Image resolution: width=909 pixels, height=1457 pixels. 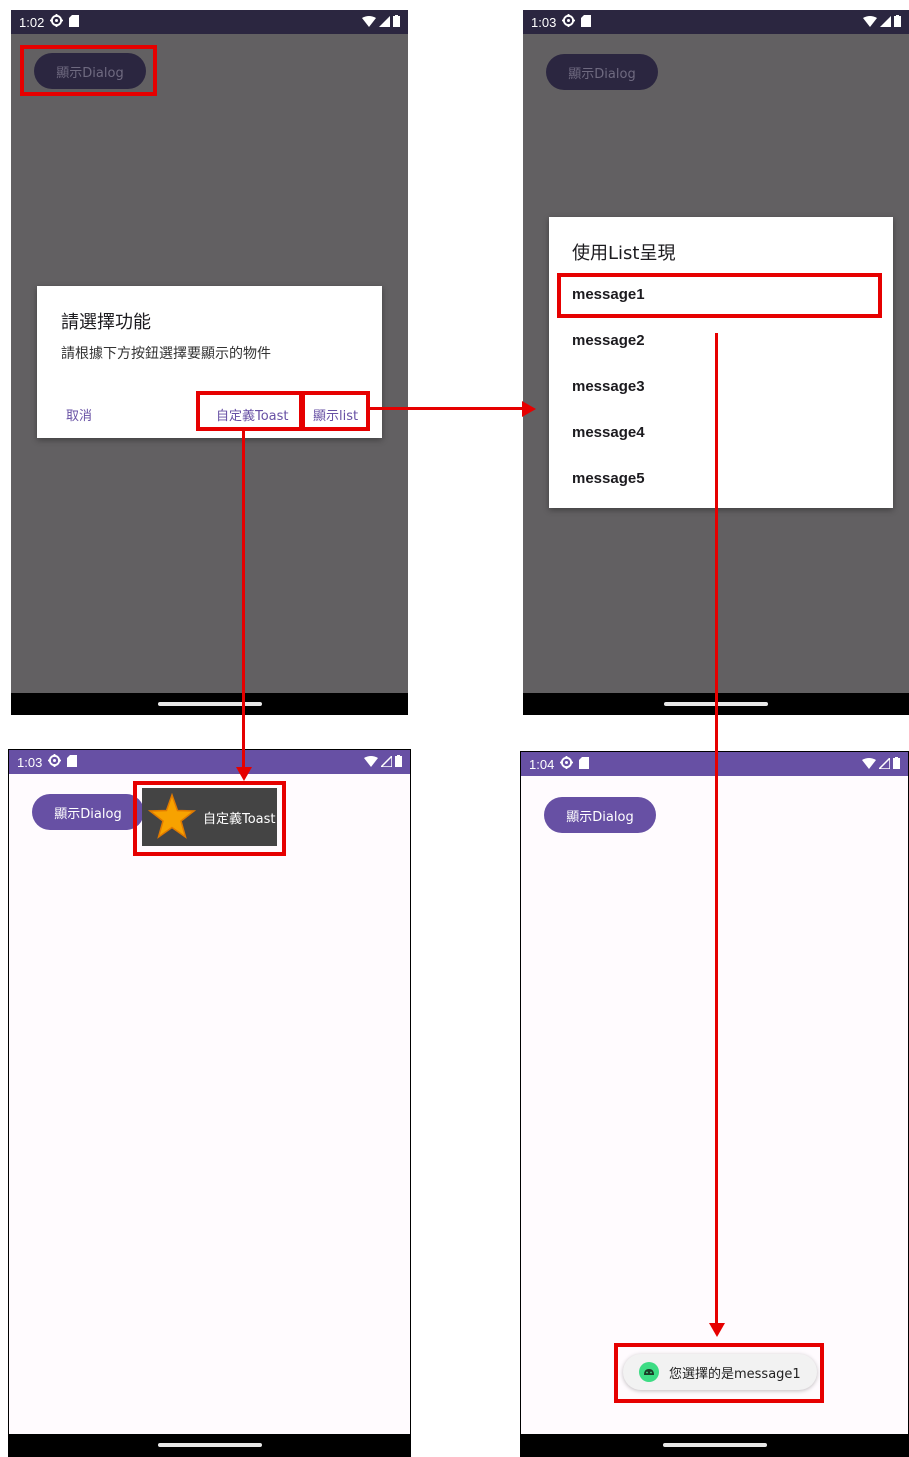 I want to click on show-list-button: 顯示list, so click(x=335, y=414).